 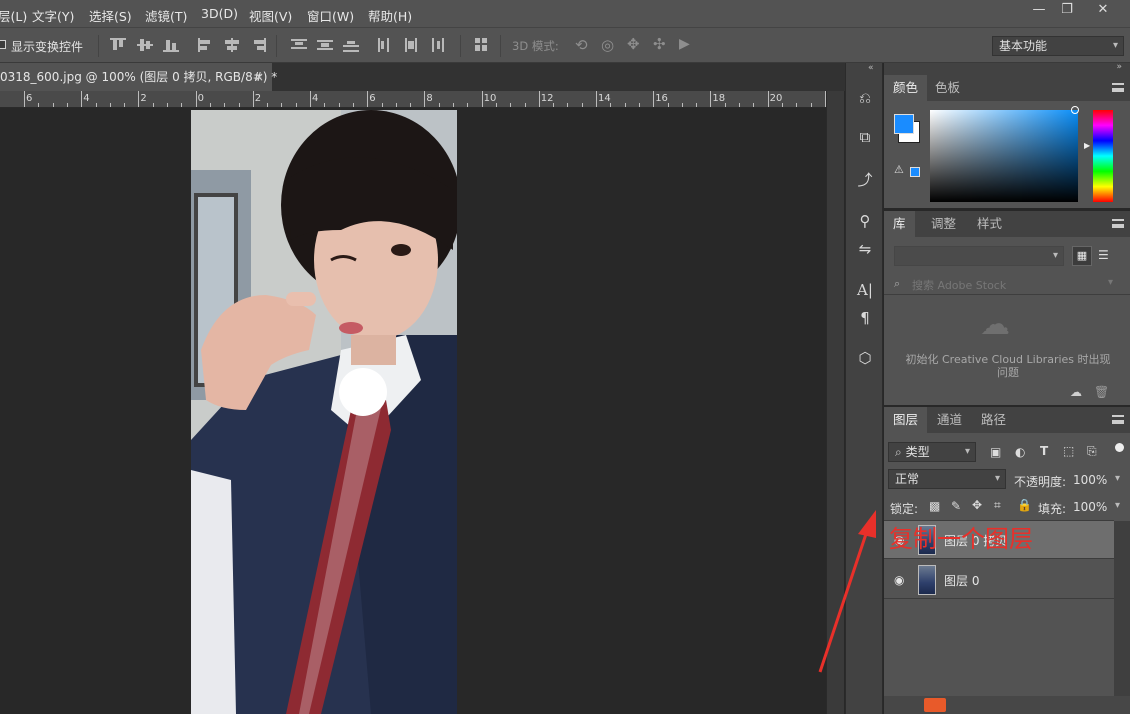 I want to click on auto-align-icon, so click(x=482, y=45).